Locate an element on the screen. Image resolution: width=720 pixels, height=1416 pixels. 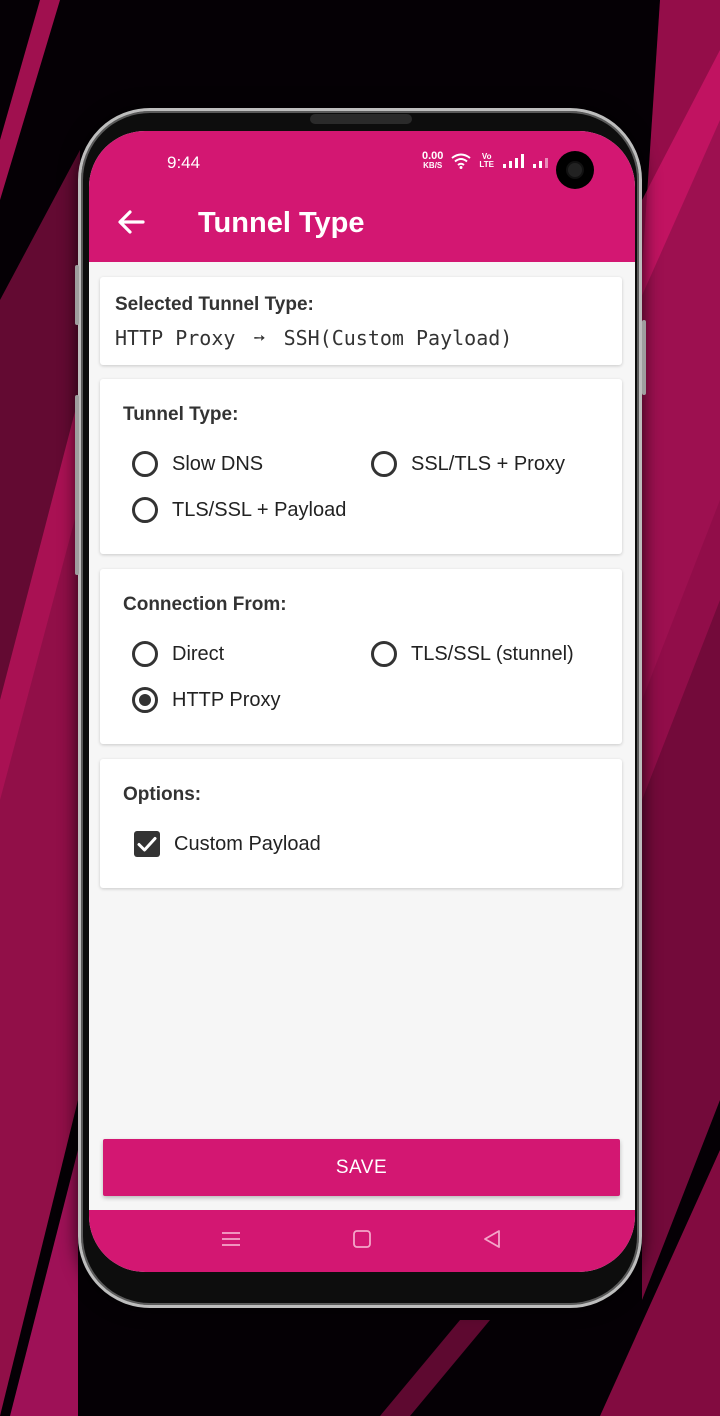
volume-up-button-hardware is located at coordinates (77, 295).